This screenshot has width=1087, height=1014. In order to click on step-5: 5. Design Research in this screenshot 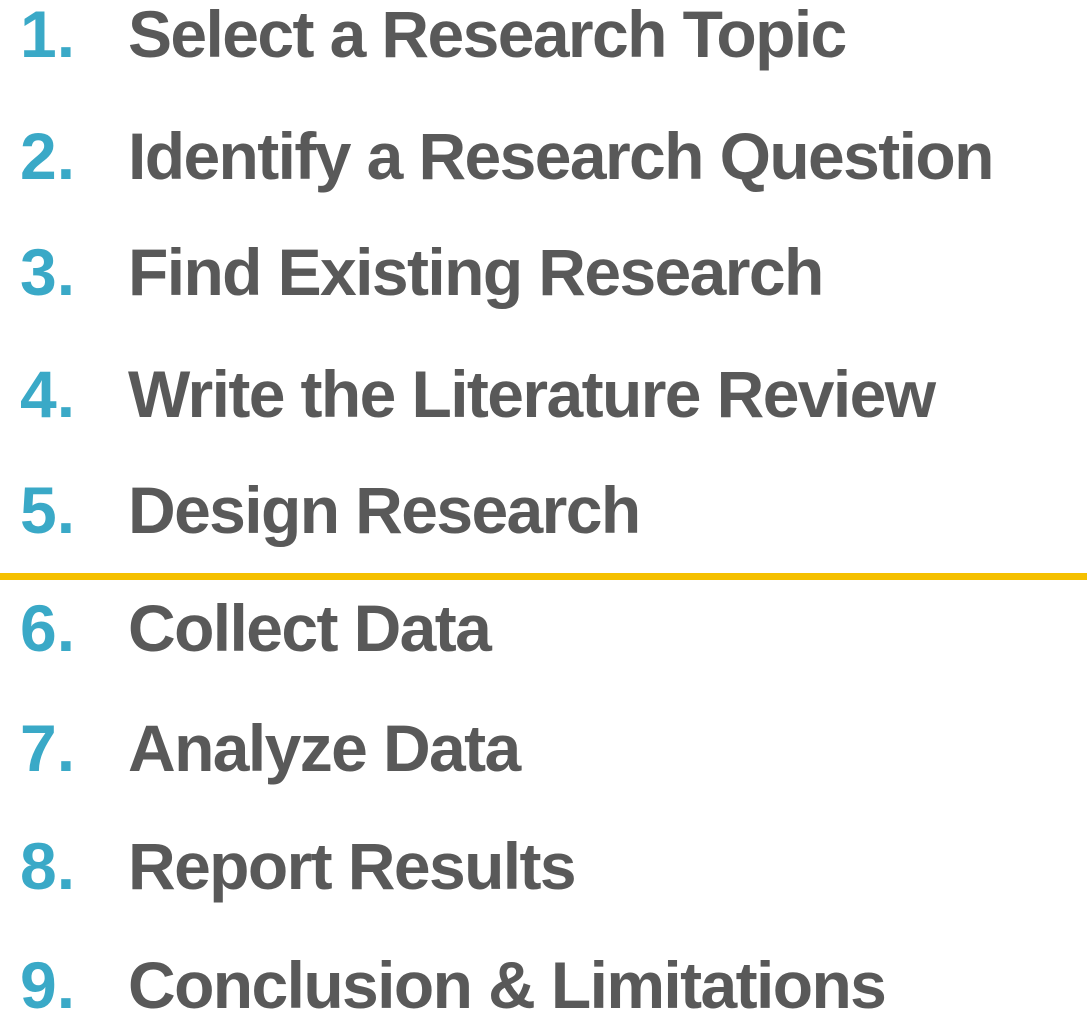, I will do `click(543, 510)`.